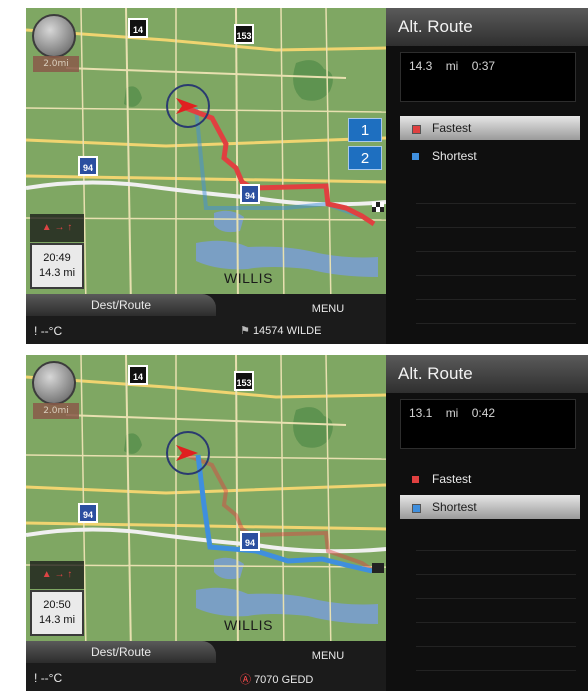  Describe the element at coordinates (206, 666) in the screenshot. I see `bottom-bar: Dest/Route MENU ! --°C Ⓐ 7070 GEDD` at that location.